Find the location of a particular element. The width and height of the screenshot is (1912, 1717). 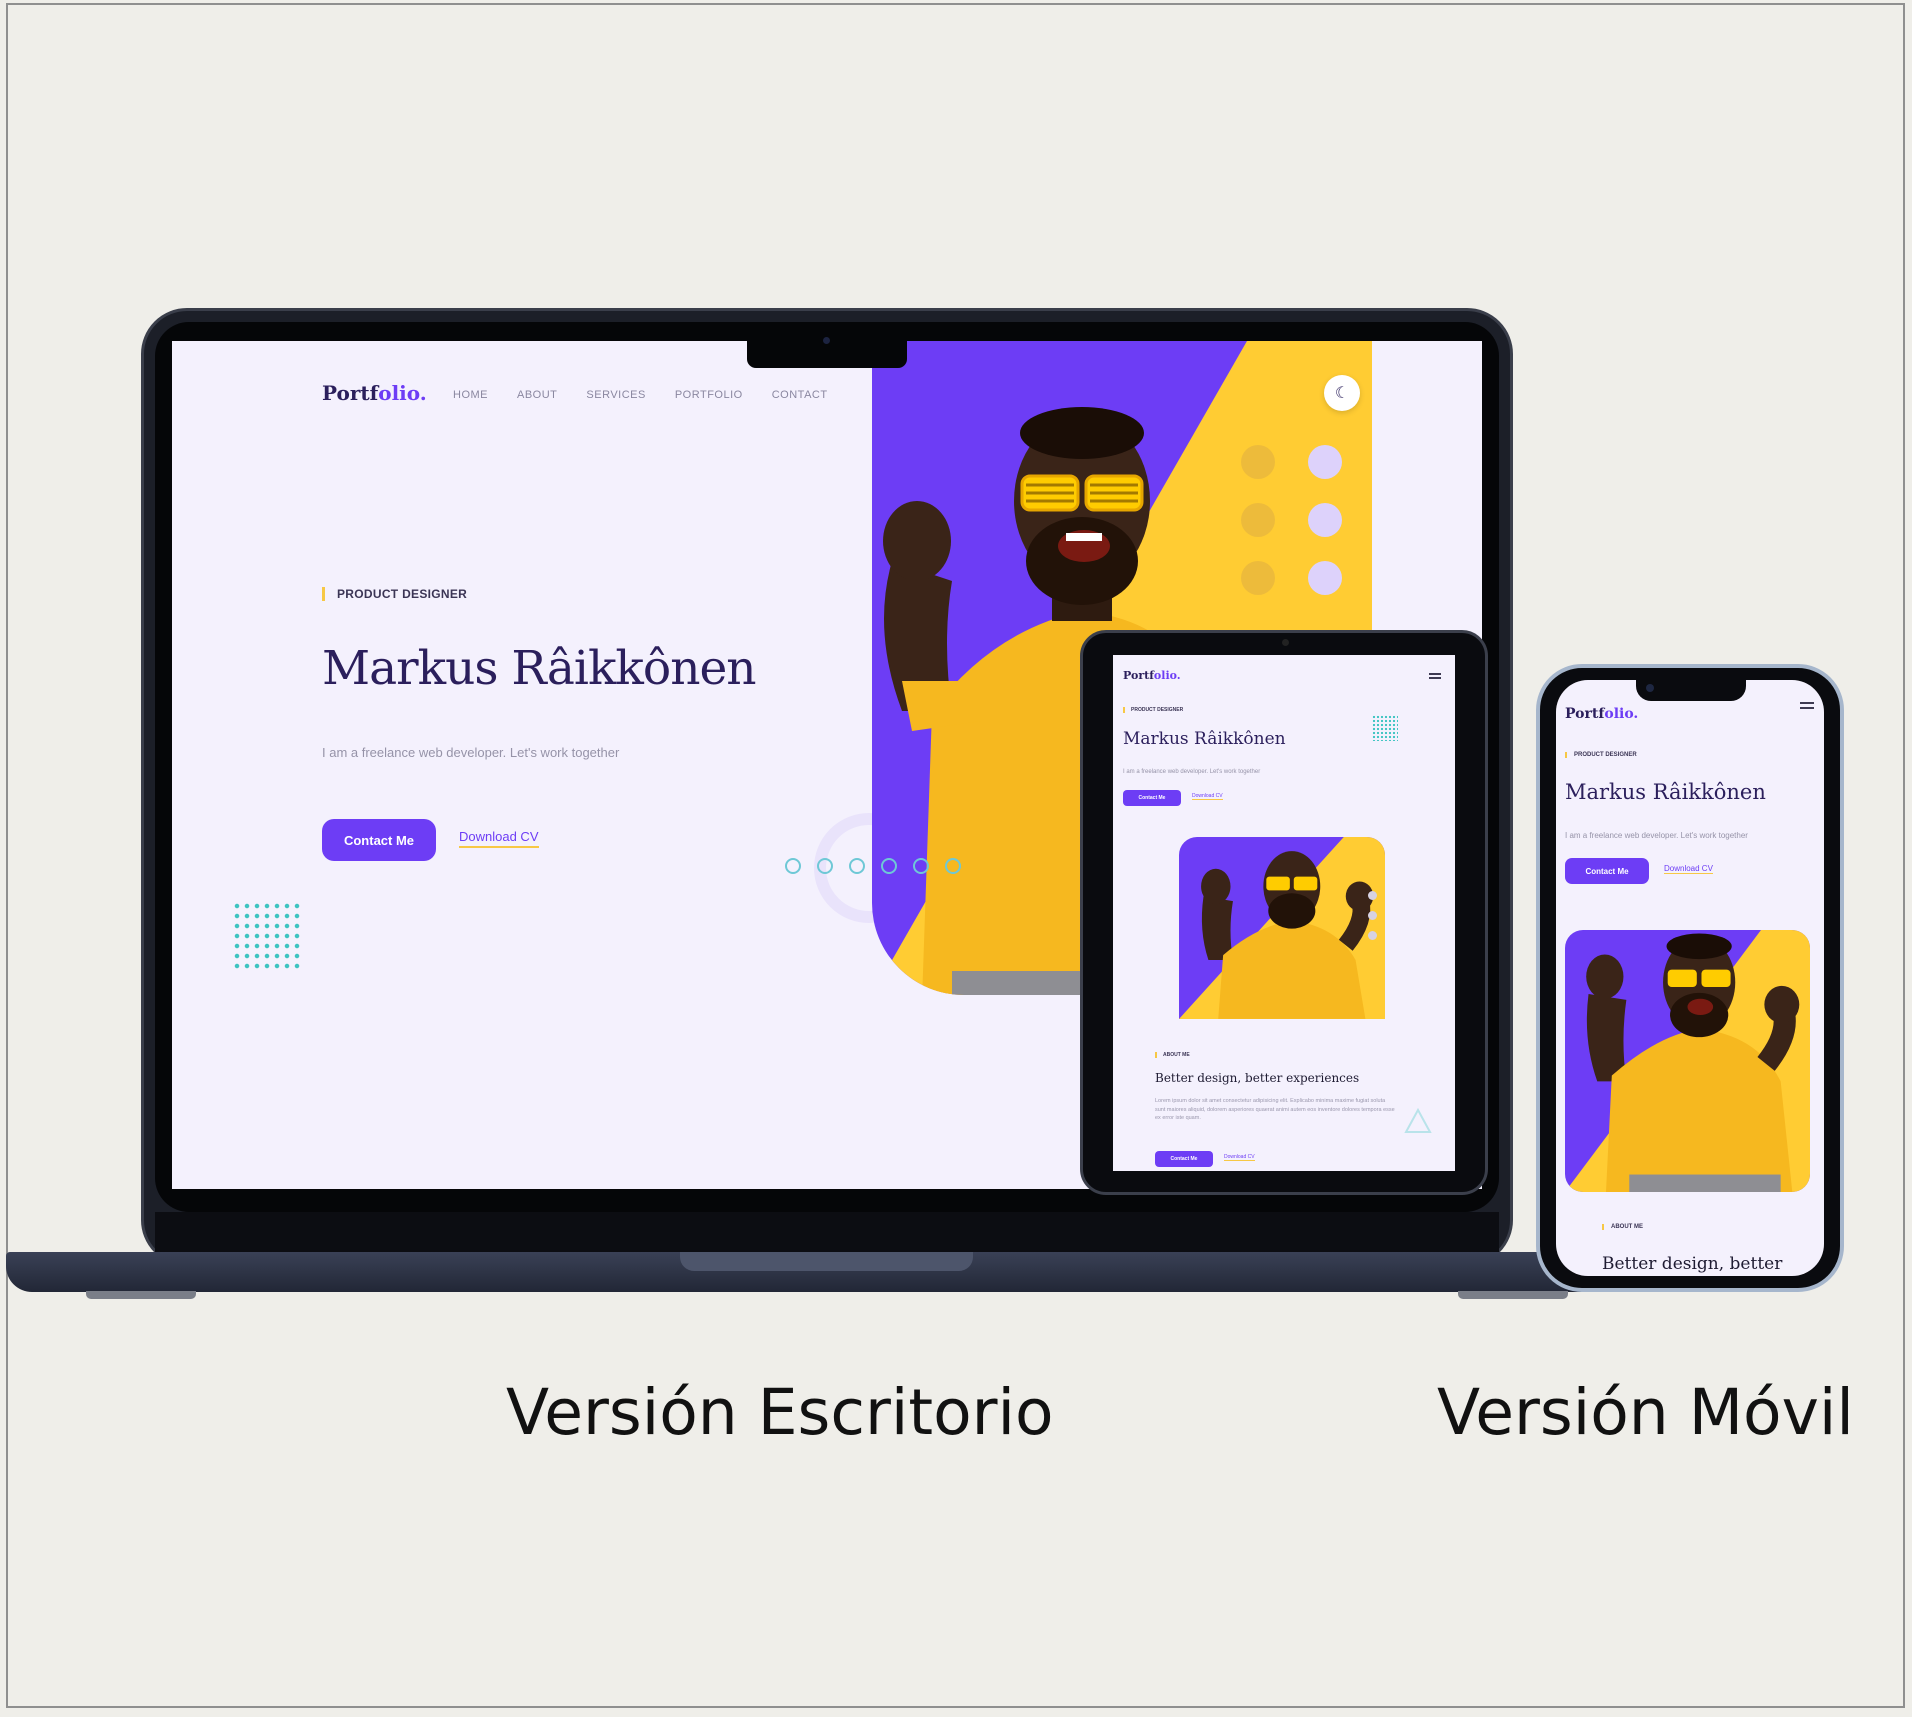

nav-services: SERVICES is located at coordinates (615, 395).